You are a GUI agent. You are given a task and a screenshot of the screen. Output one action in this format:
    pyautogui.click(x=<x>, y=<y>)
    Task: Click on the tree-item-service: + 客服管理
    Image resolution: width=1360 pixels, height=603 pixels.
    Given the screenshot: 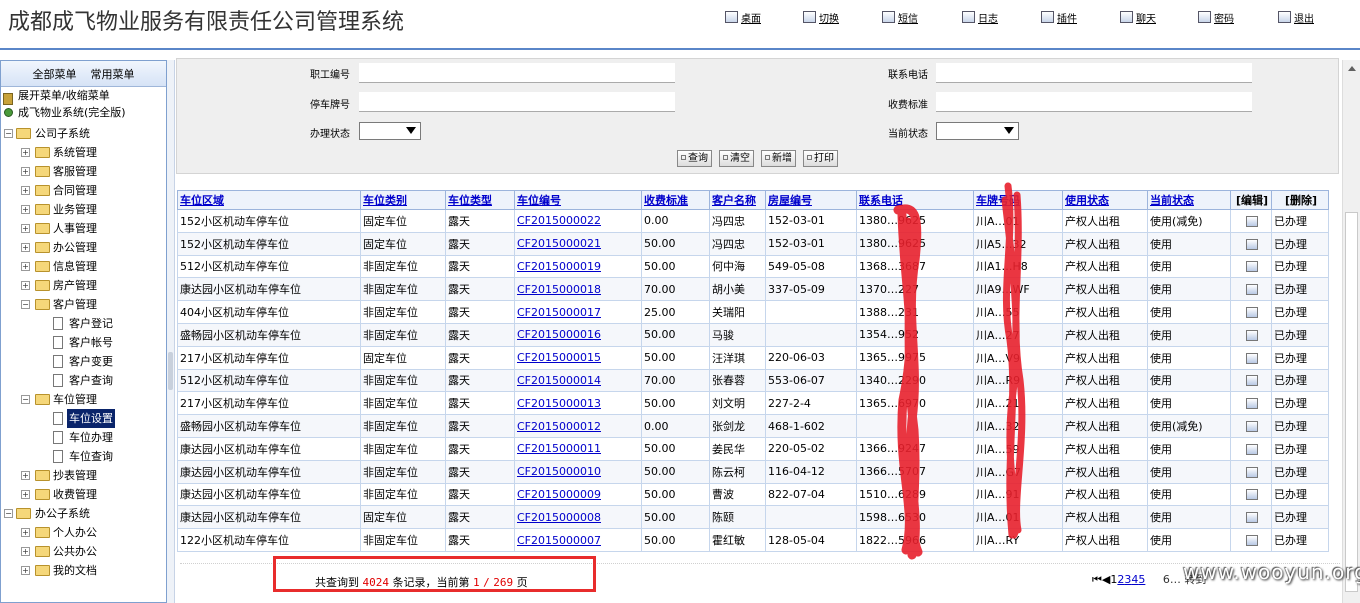 What is the action you would take?
    pyautogui.click(x=83, y=171)
    